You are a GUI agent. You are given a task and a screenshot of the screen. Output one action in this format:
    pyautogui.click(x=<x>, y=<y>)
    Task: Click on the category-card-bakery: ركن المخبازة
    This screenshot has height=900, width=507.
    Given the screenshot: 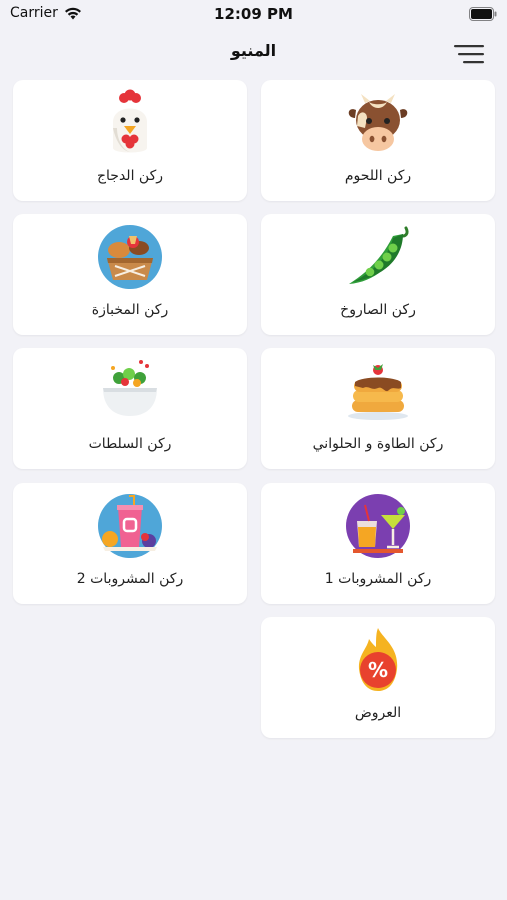 What is the action you would take?
    pyautogui.click(x=130, y=274)
    